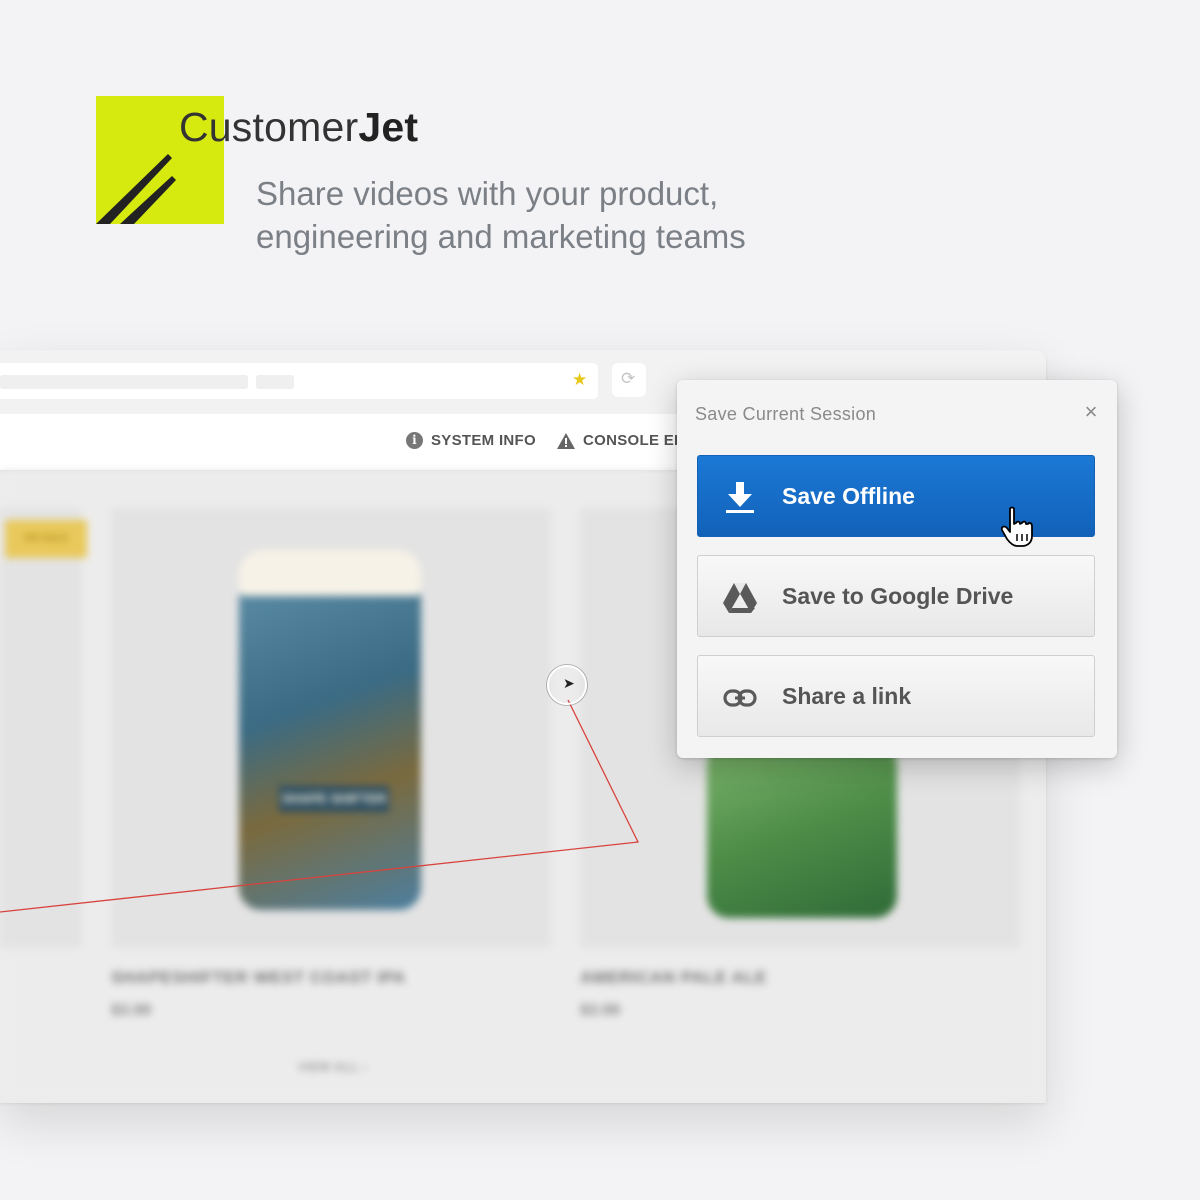  I want to click on dialog-title: Save Current Session, so click(786, 414).